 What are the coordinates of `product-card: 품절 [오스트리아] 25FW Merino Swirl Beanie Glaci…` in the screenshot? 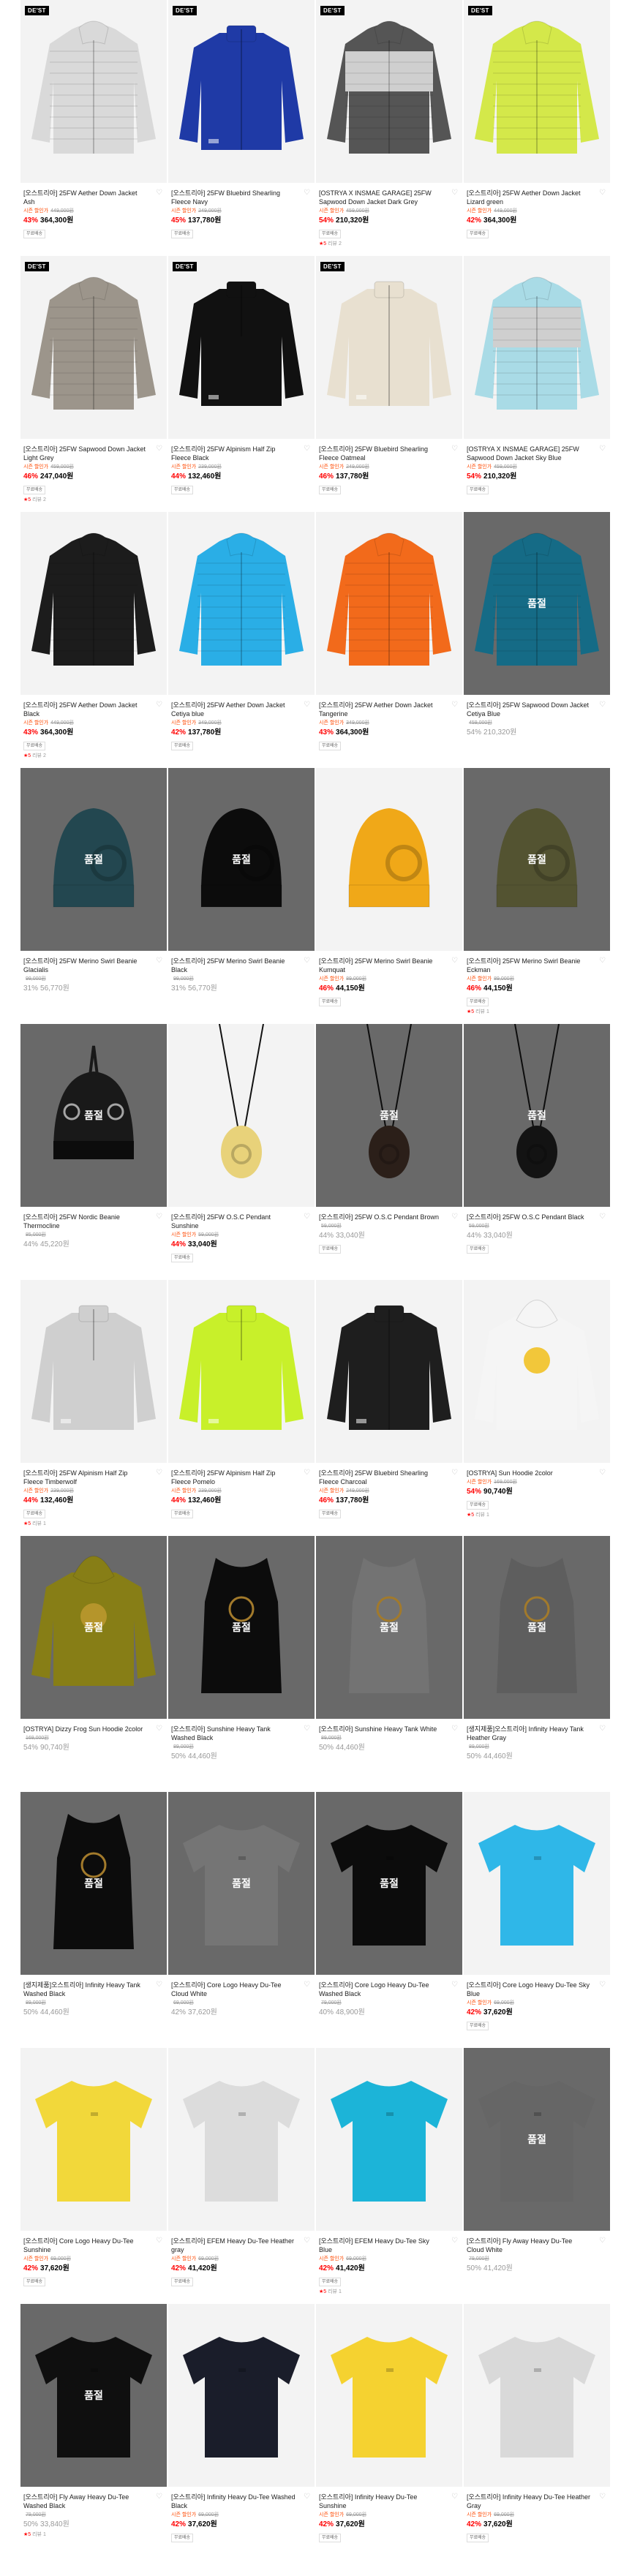 It's located at (93, 896).